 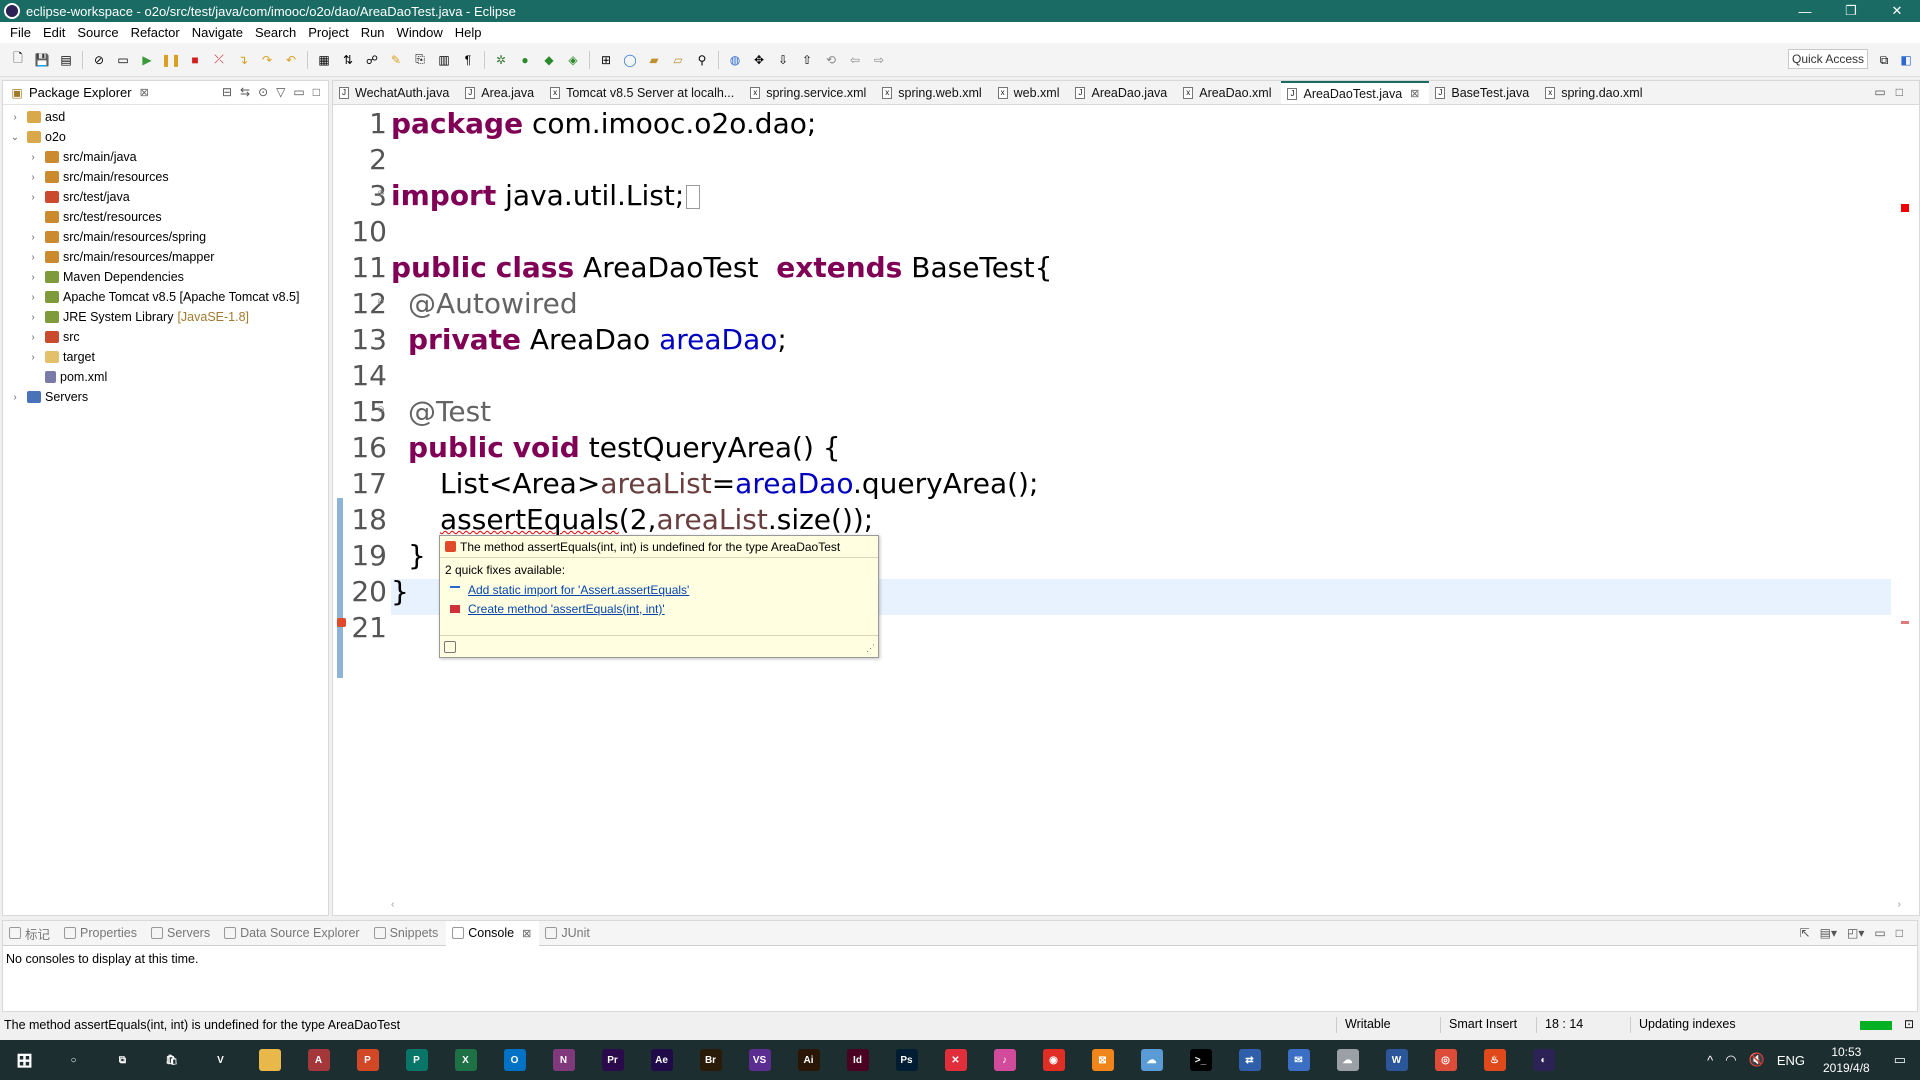 I want to click on taskbar-app: V, so click(x=220, y=1060).